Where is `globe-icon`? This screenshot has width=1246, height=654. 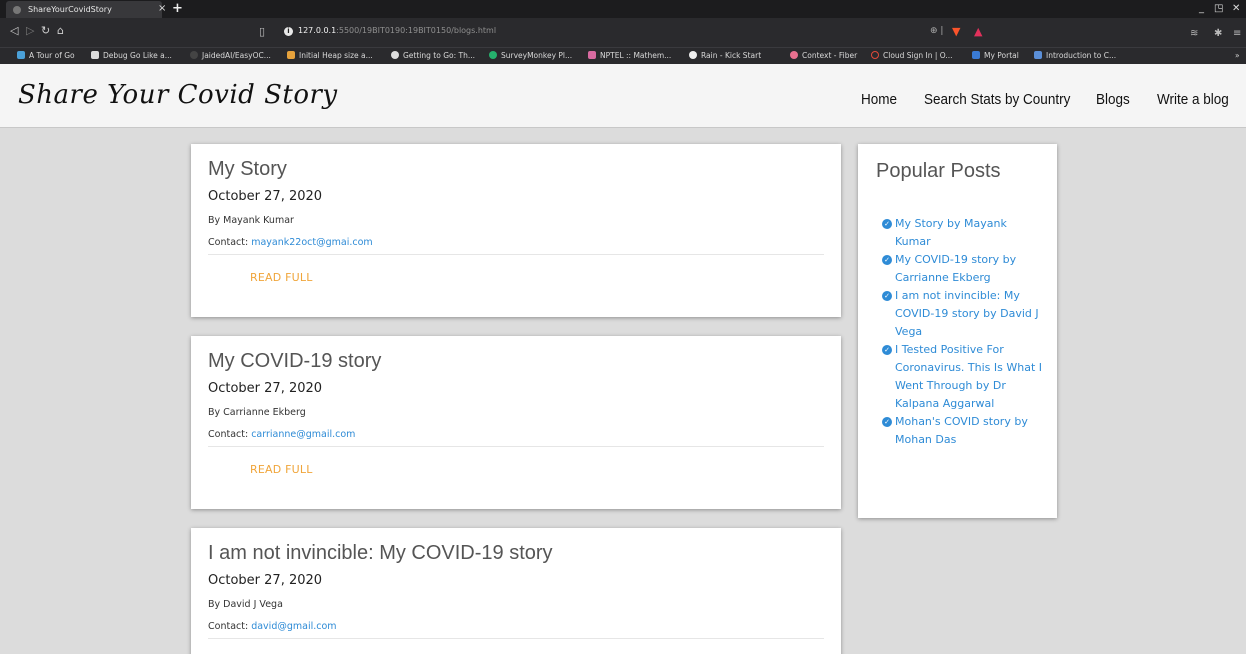 globe-icon is located at coordinates (17, 10).